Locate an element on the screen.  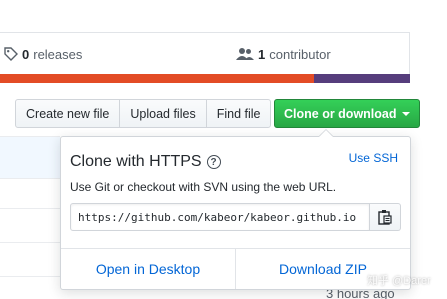
popup-title: Clone with HTTPS ? is located at coordinates (145, 162).